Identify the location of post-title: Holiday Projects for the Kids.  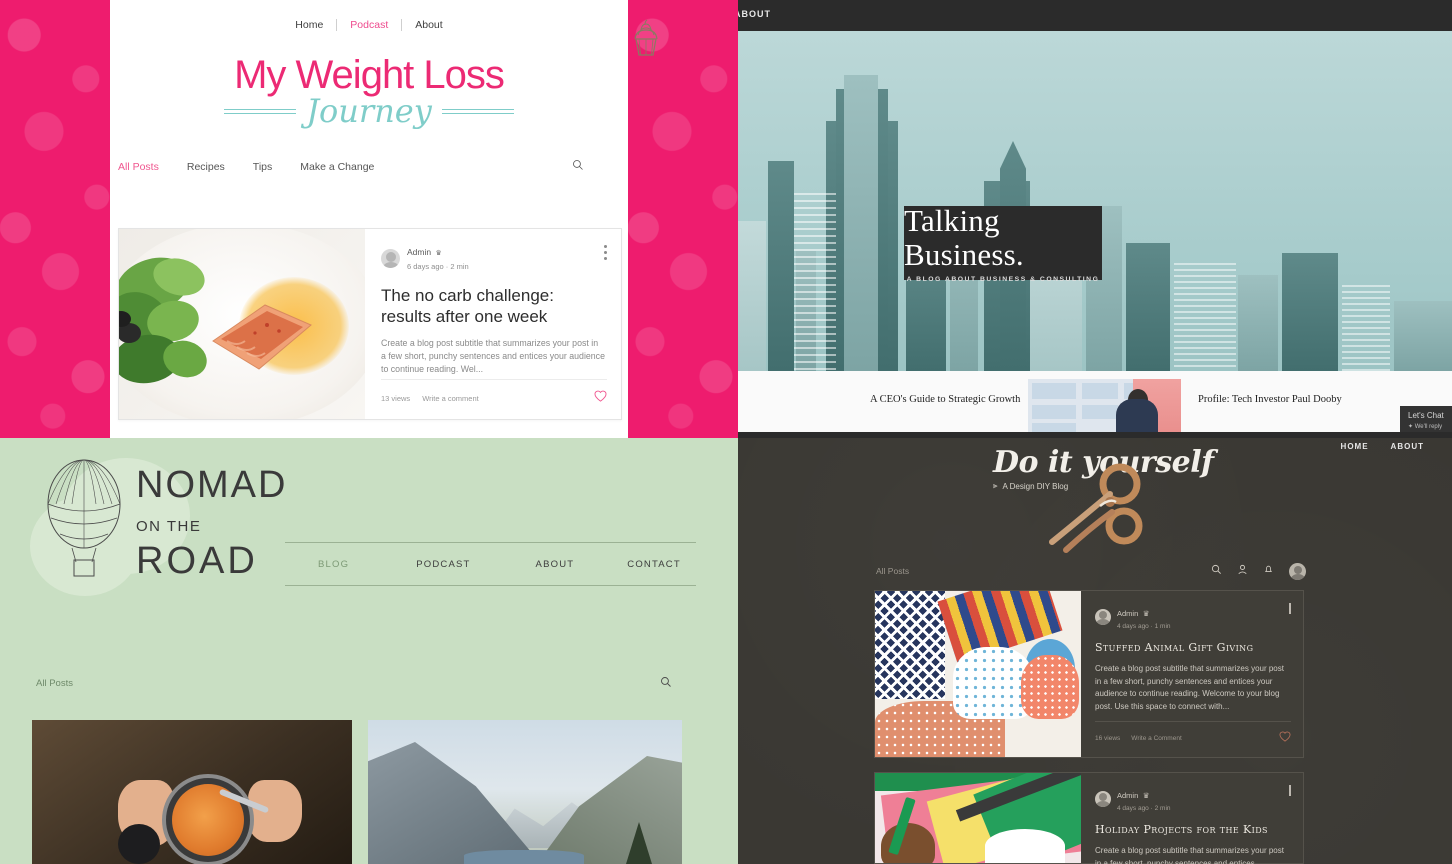
(1192, 829).